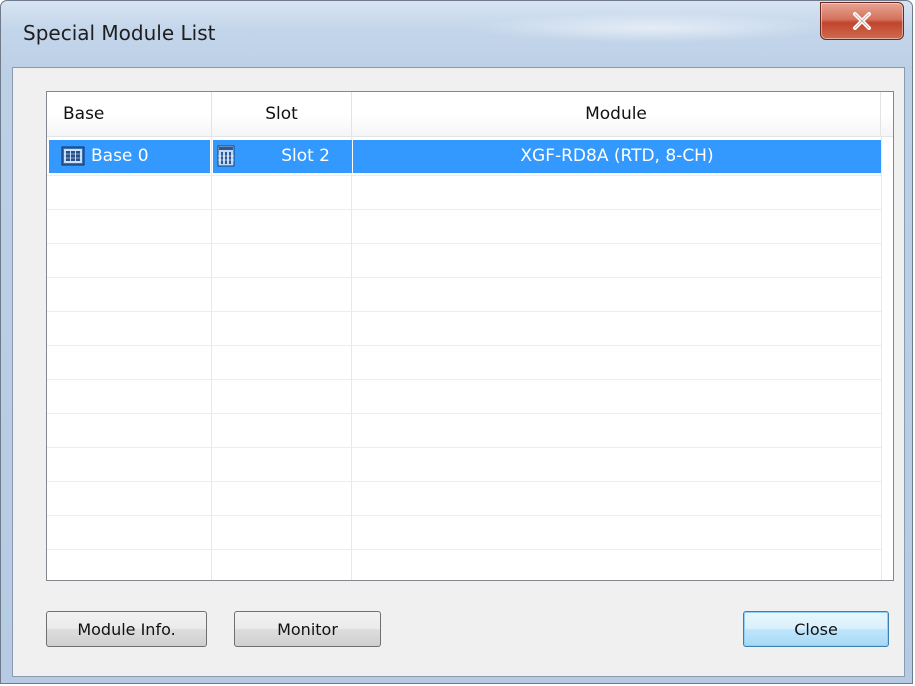 The width and height of the screenshot is (915, 686). I want to click on grid-column-line, so click(881, 358).